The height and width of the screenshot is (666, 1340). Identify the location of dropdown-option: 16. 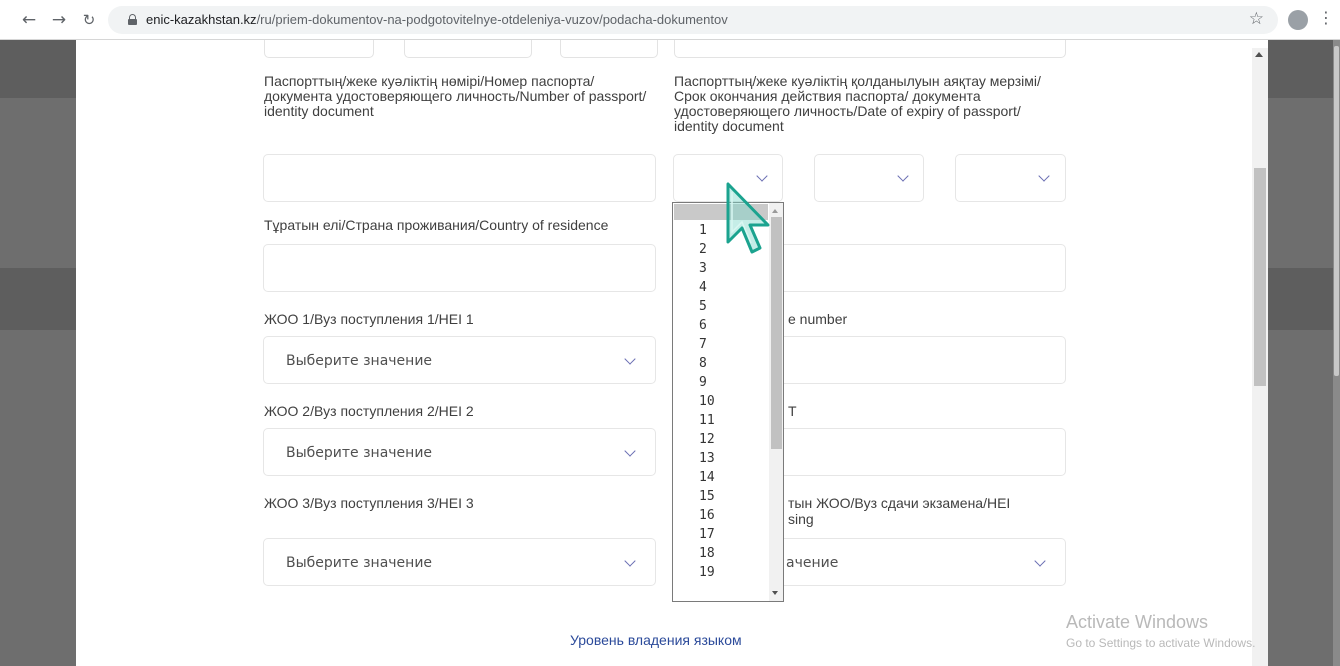
(707, 515).